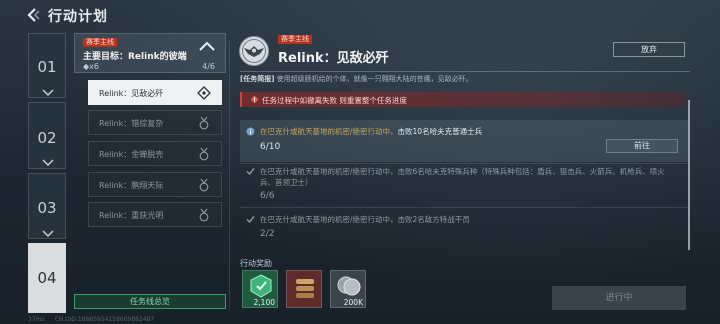  What do you see at coordinates (374, 79) in the screenshot?
I see `brief-text: 使用超级肠机给的个体，就像一只翱翔大陆的苍鹰，见敌必歼。` at bounding box center [374, 79].